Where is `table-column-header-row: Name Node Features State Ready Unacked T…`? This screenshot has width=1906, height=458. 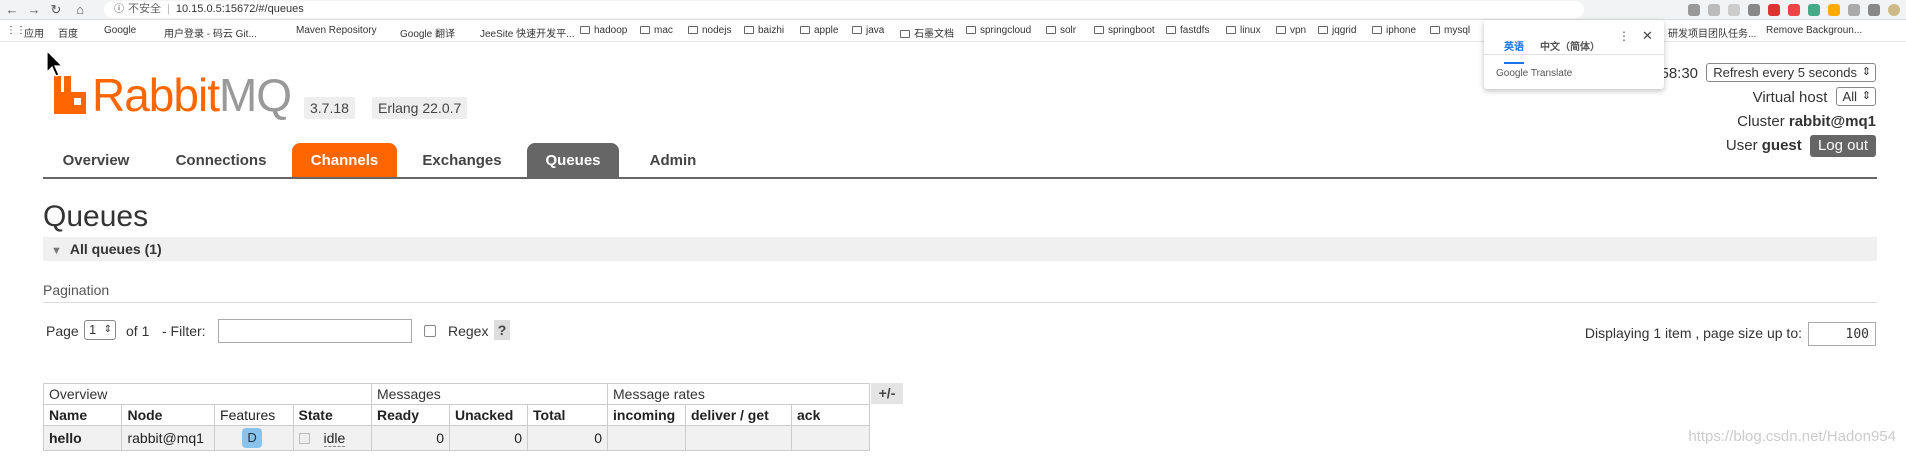 table-column-header-row: Name Node Features State Ready Unacked T… is located at coordinates (456, 415).